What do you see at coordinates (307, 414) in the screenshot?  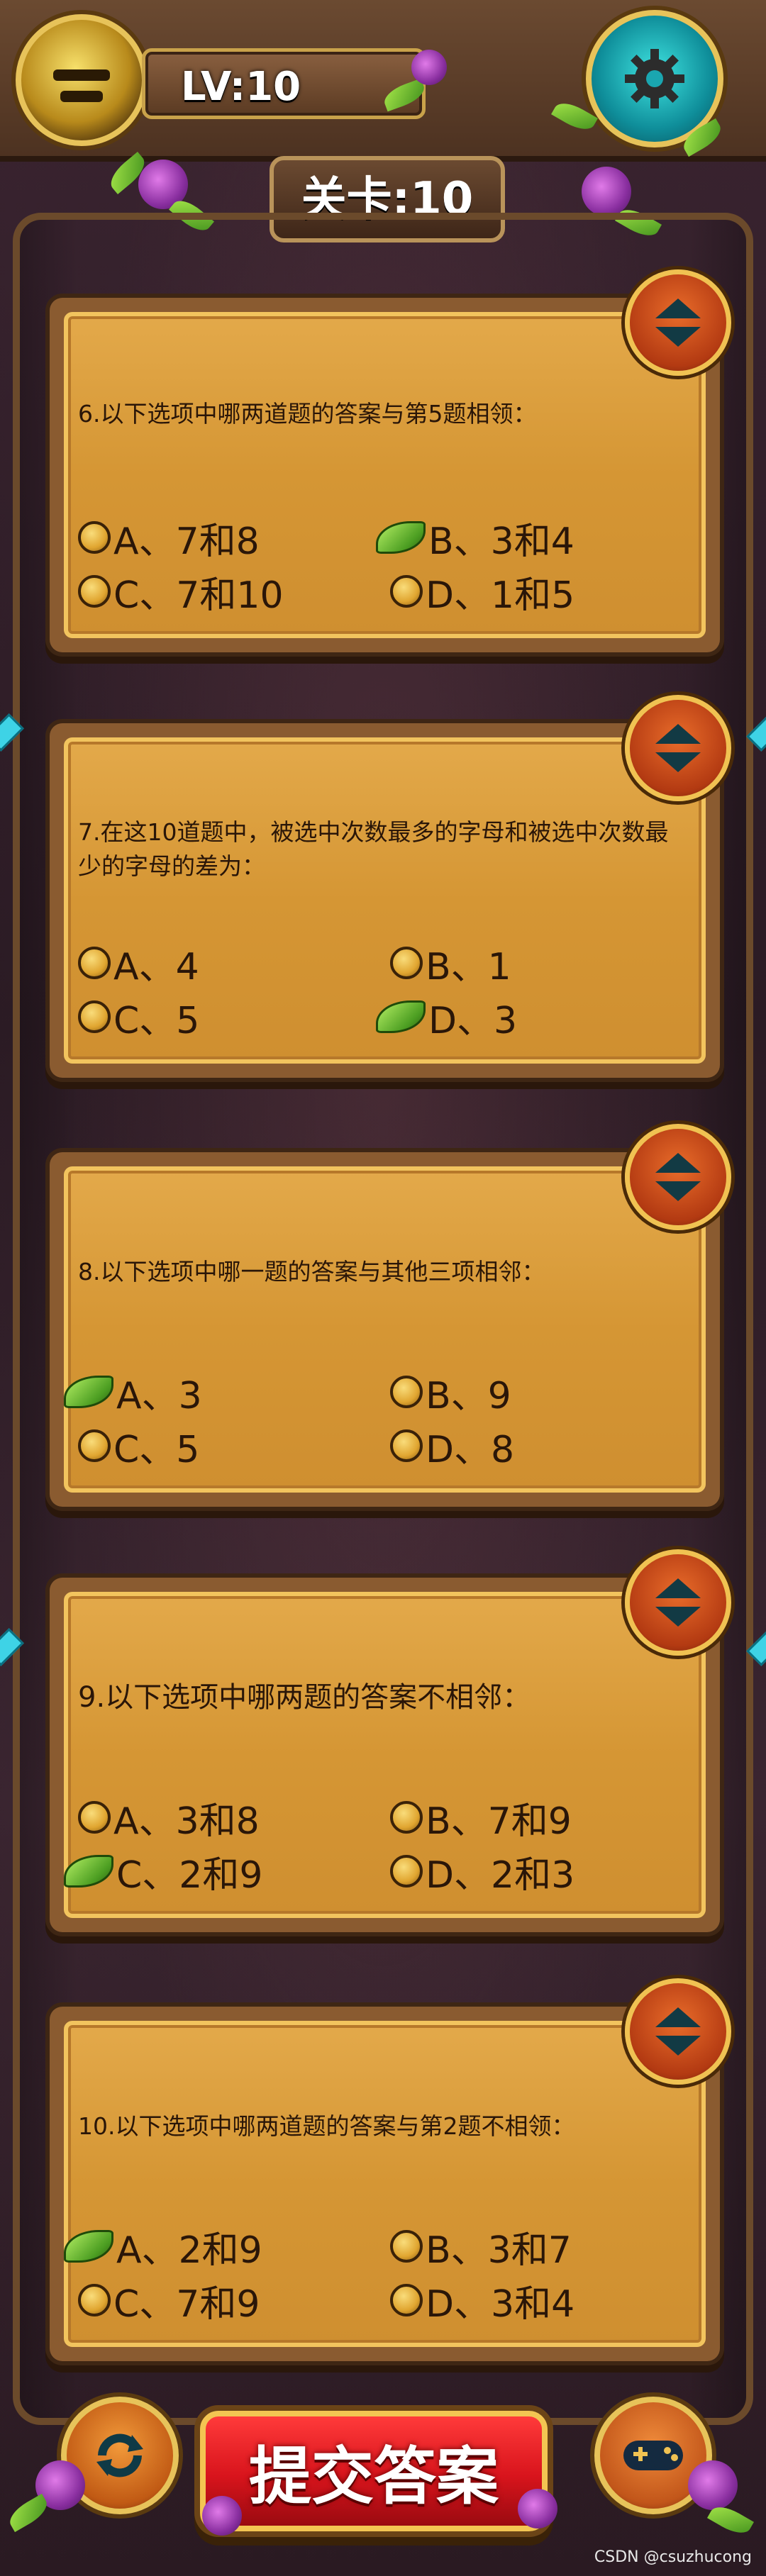 I see `question-text: 6.以下选项中哪两道题的答案与第5题相领：` at bounding box center [307, 414].